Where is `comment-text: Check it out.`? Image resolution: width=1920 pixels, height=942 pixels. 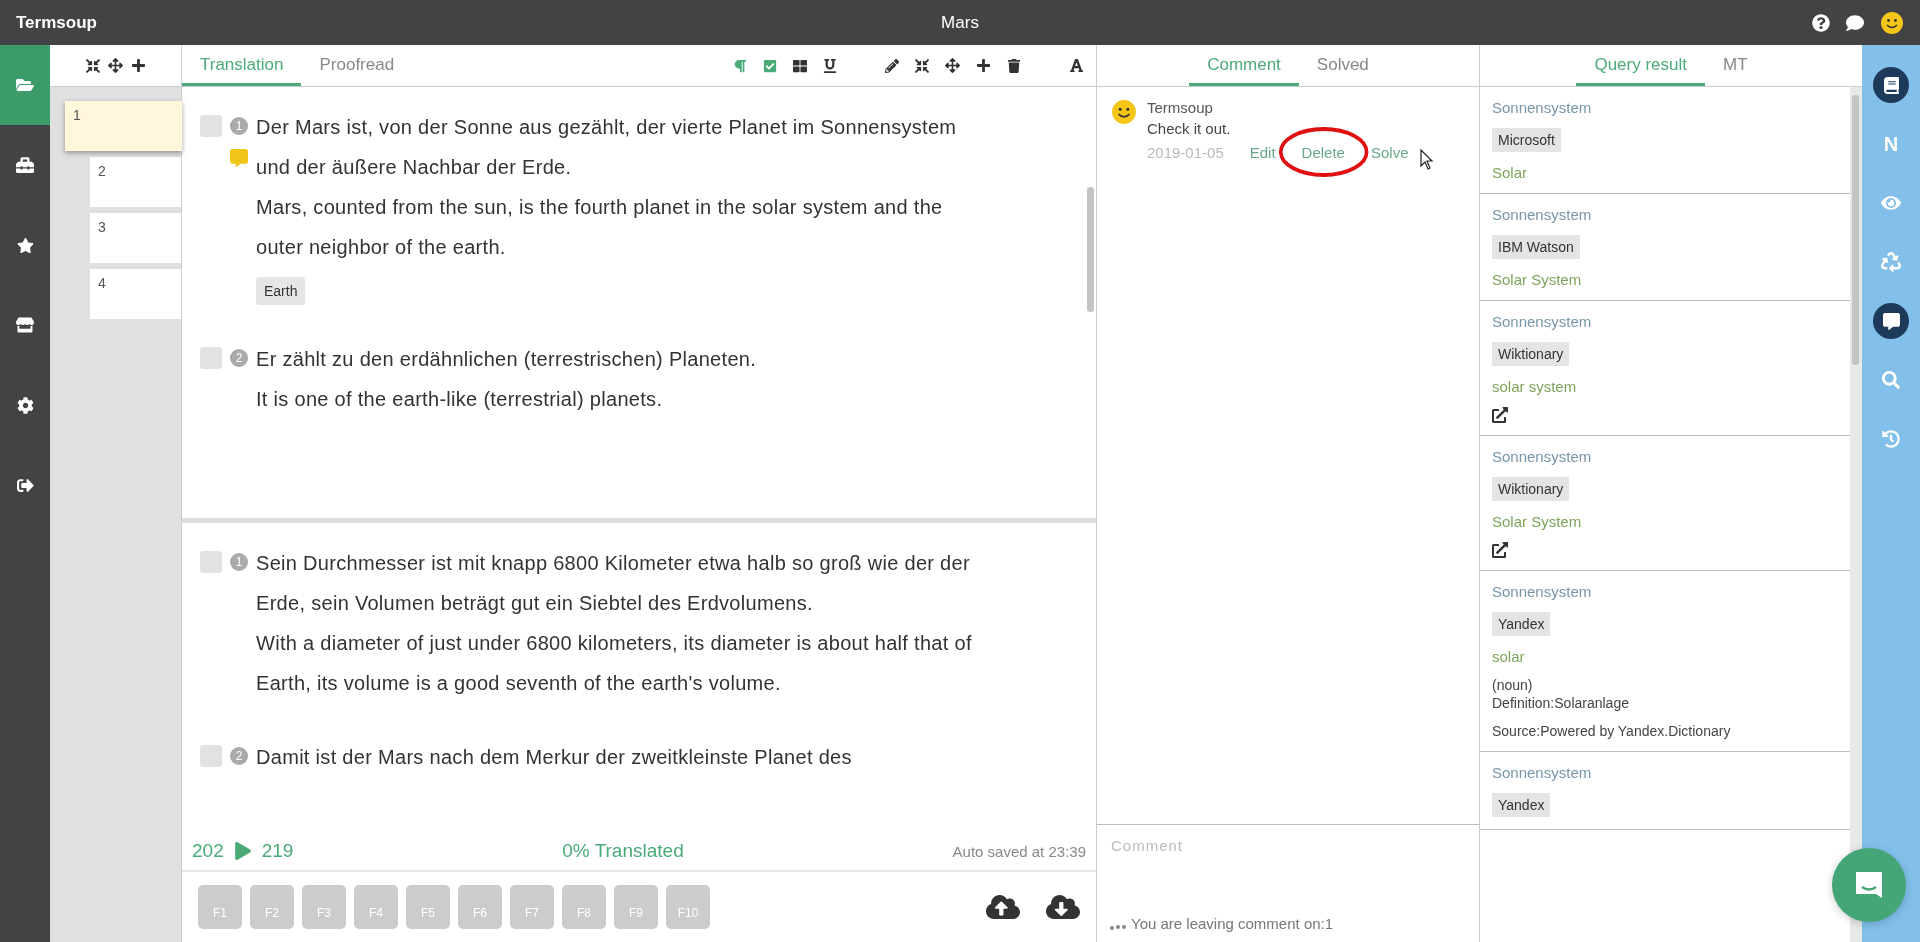
comment-text: Check it out. is located at coordinates (1189, 128).